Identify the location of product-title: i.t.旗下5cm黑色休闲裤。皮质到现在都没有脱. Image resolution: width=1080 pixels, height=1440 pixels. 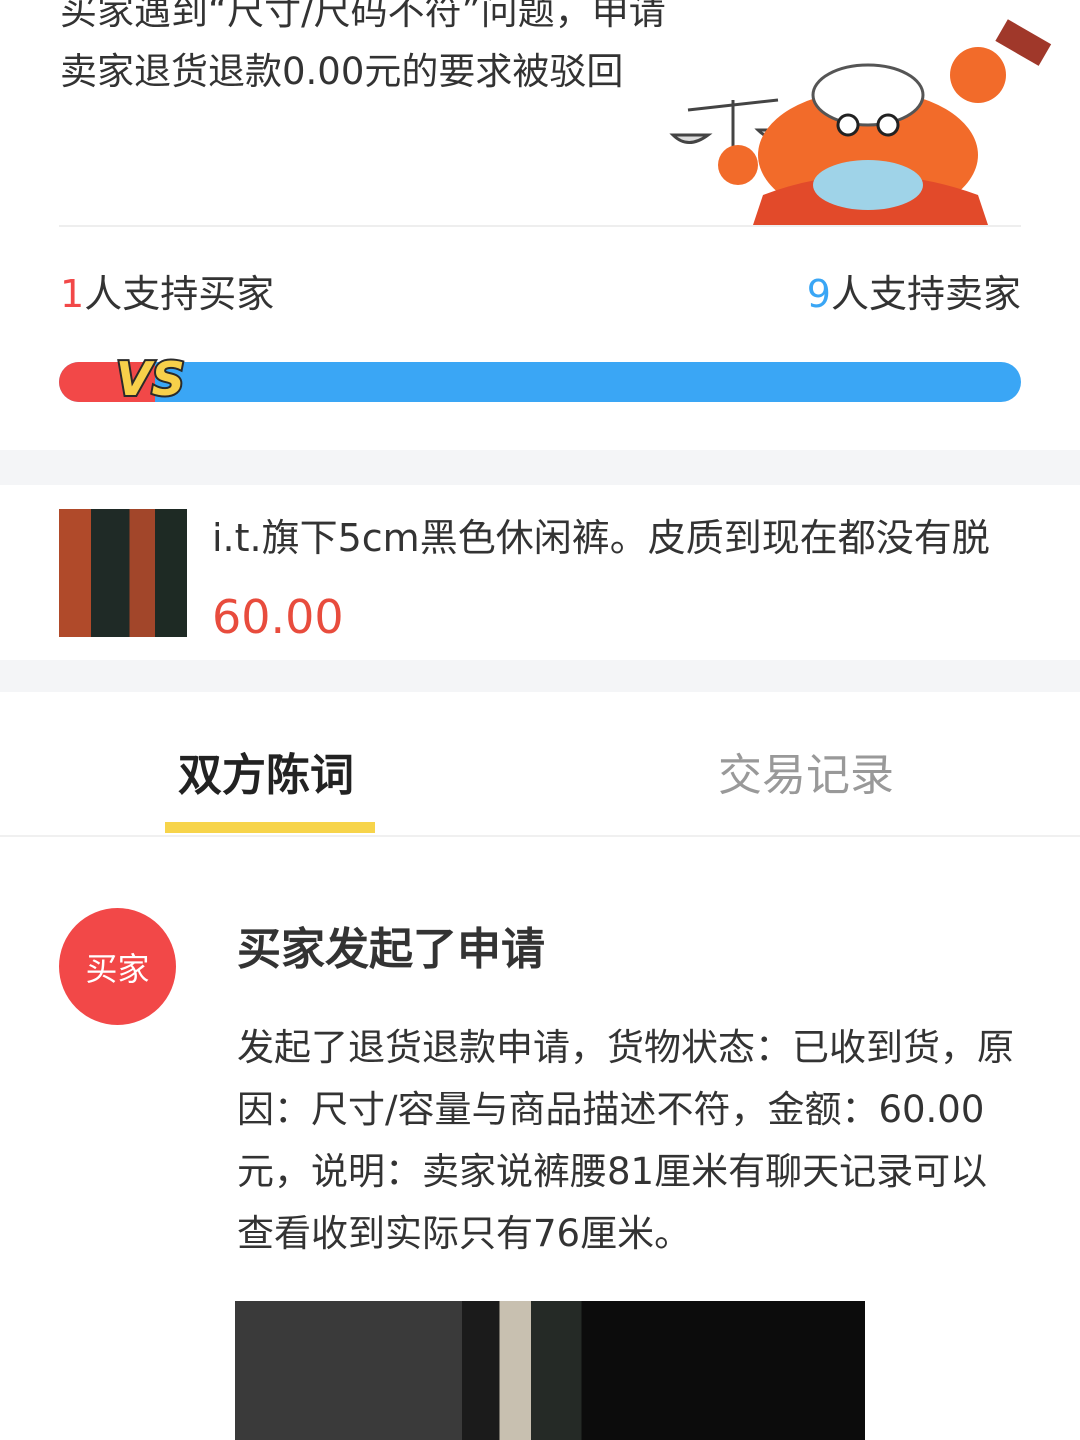
(617, 538).